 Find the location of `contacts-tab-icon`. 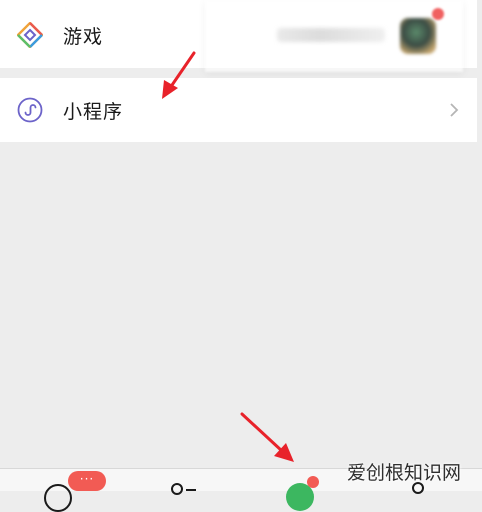

contacts-tab-icon is located at coordinates (177, 489).